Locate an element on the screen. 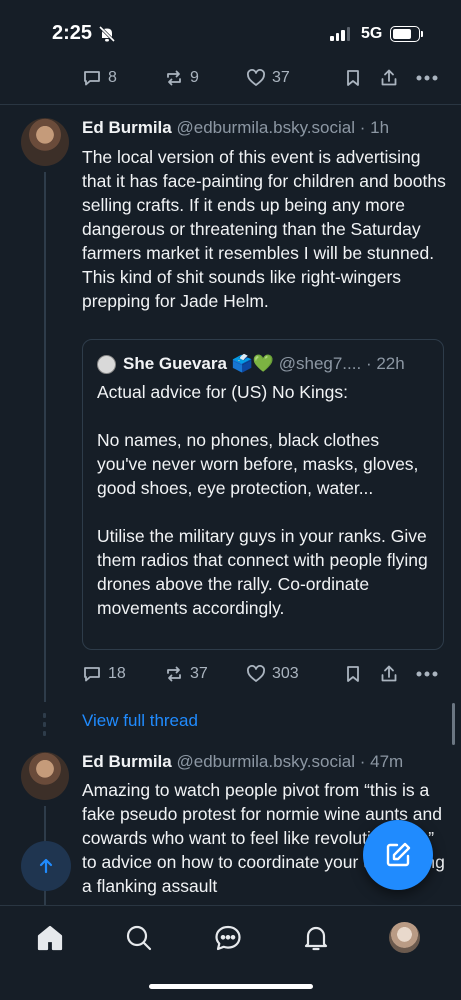 The image size is (461, 1000). signal-strength-icon is located at coordinates (340, 34).